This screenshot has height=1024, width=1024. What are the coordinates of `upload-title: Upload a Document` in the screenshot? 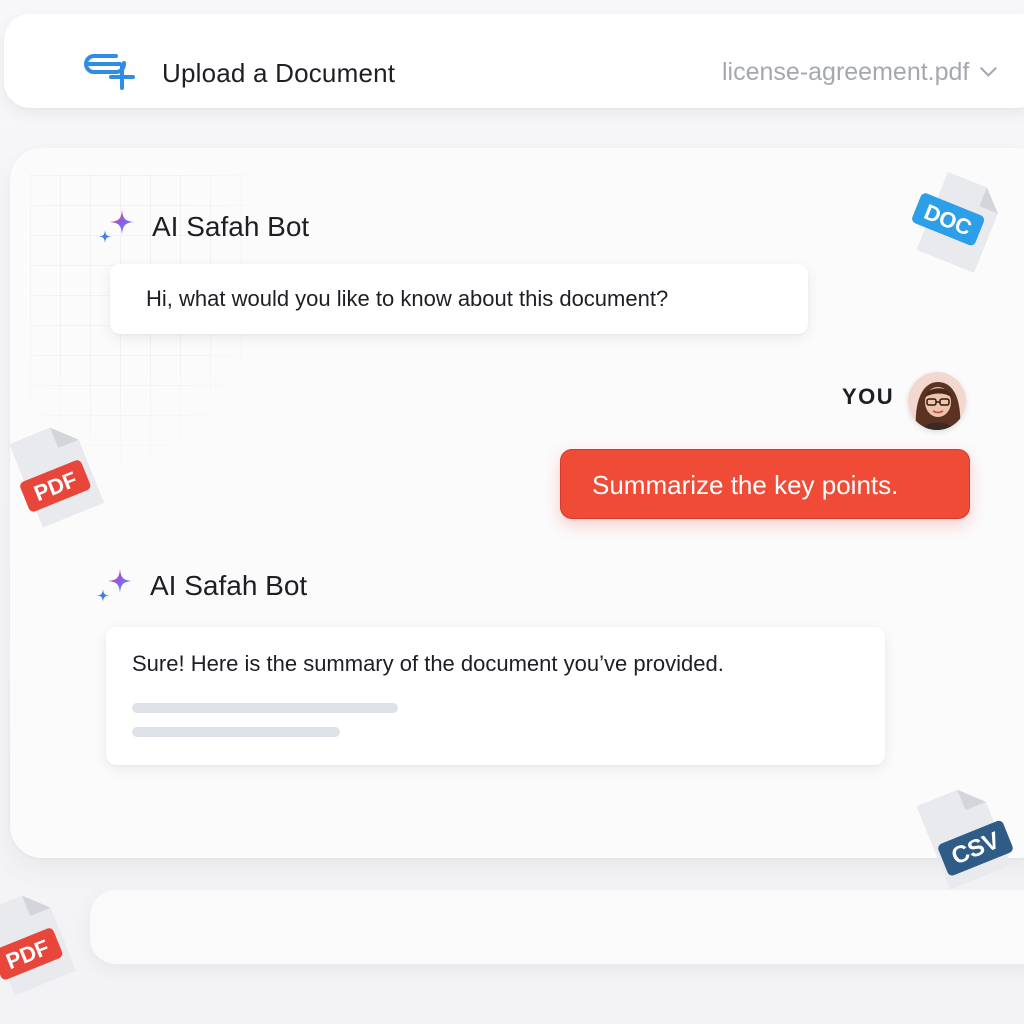 It's located at (278, 73).